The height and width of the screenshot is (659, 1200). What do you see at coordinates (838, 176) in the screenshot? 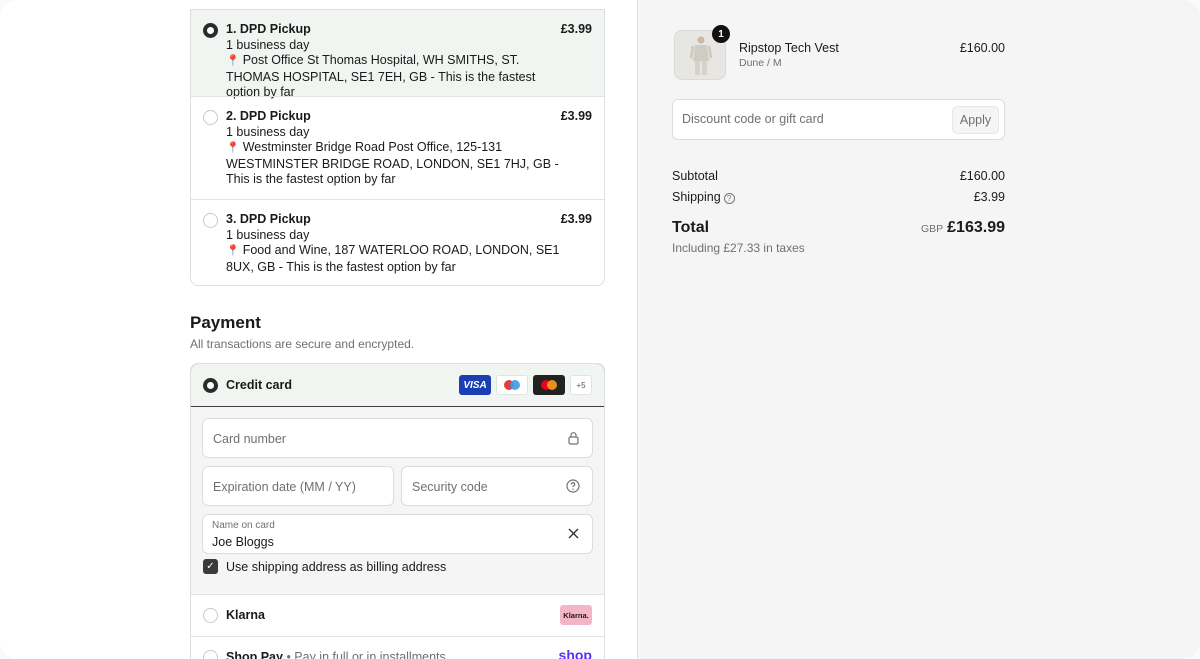
I see `subtotal-row: Subtotal £160.00` at bounding box center [838, 176].